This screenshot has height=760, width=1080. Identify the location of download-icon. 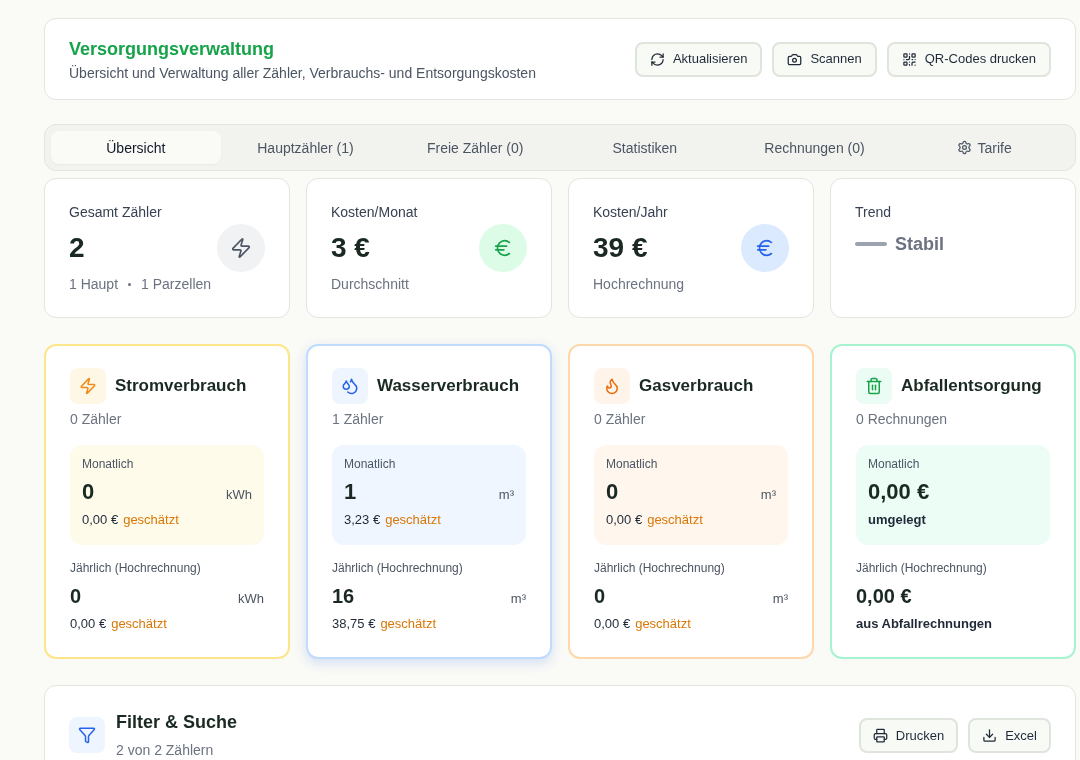
(990, 735).